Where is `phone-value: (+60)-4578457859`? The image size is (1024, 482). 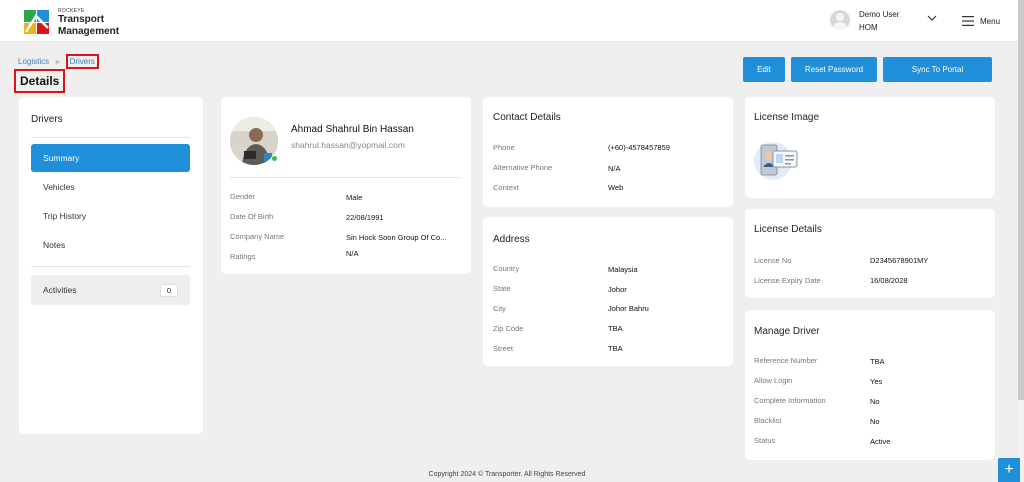
phone-value: (+60)-4578457859 is located at coordinates (639, 147).